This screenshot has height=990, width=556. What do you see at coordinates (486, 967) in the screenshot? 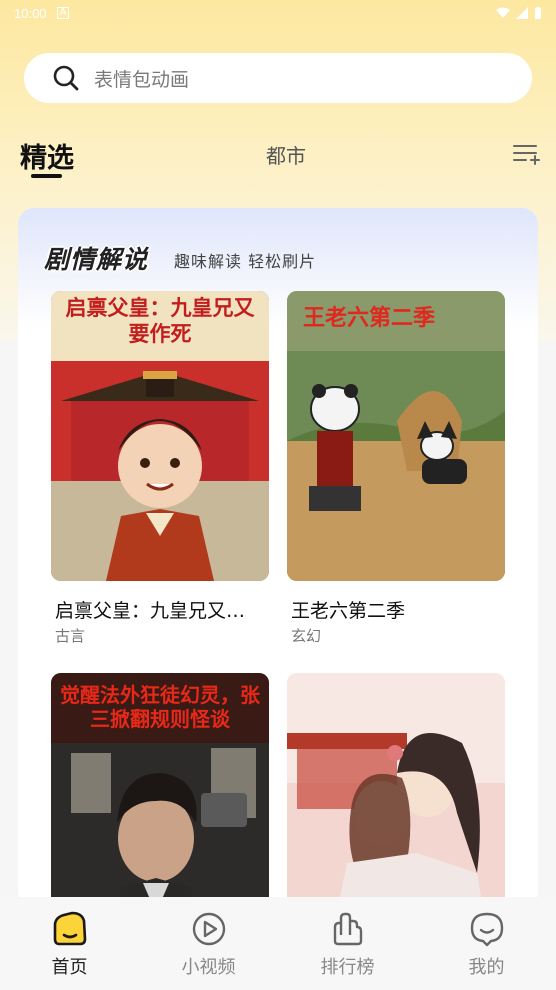
I see `nav-profile-label: 我的` at bounding box center [486, 967].